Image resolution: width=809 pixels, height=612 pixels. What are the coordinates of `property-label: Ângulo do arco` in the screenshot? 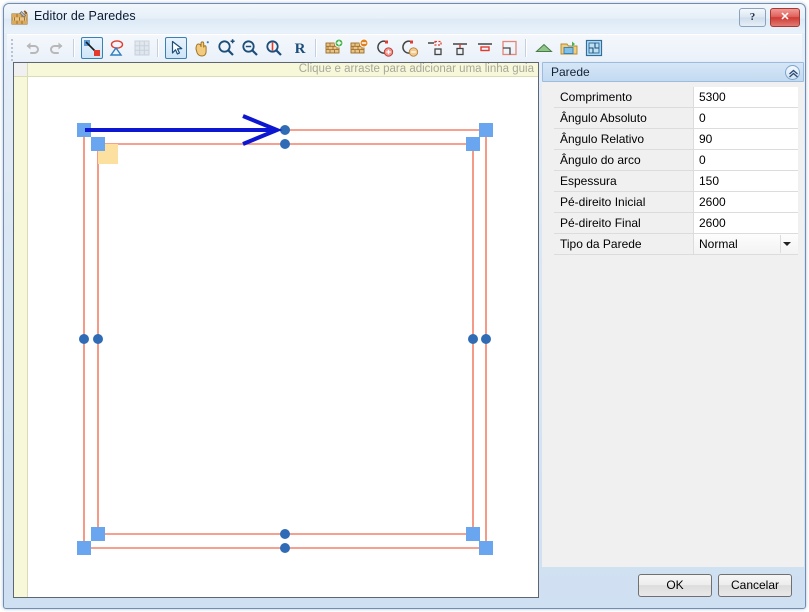 It's located at (624, 160).